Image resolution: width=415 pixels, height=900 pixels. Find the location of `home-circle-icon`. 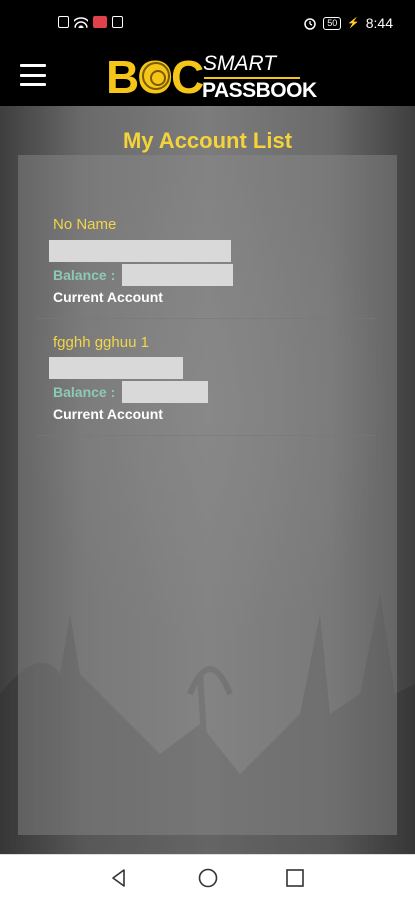

home-circle-icon is located at coordinates (208, 878).